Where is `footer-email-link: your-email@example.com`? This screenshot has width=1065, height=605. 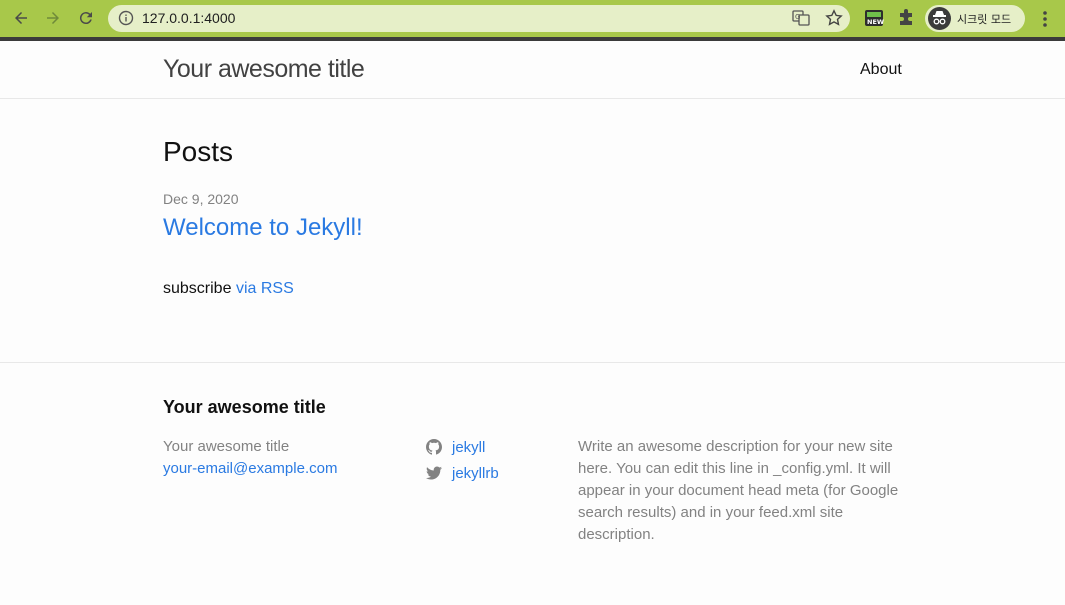
footer-email-link: your-email@example.com is located at coordinates (250, 468).